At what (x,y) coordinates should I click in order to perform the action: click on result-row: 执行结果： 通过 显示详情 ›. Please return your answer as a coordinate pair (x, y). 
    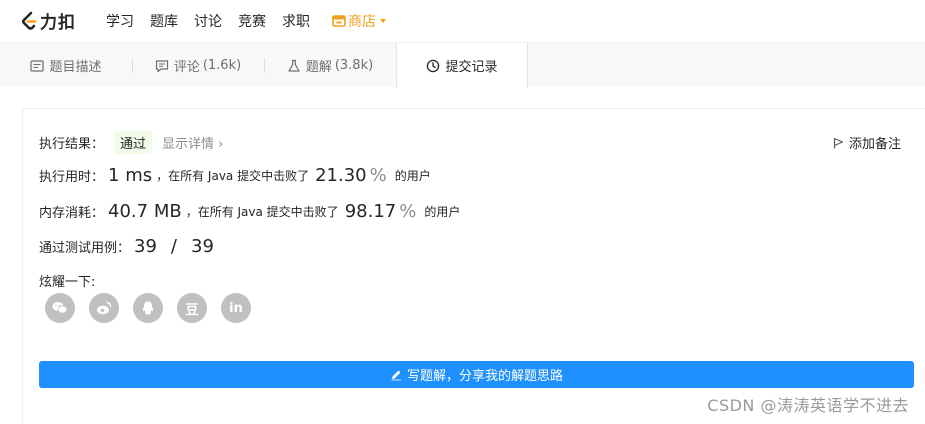
    Looking at the image, I should click on (131, 142).